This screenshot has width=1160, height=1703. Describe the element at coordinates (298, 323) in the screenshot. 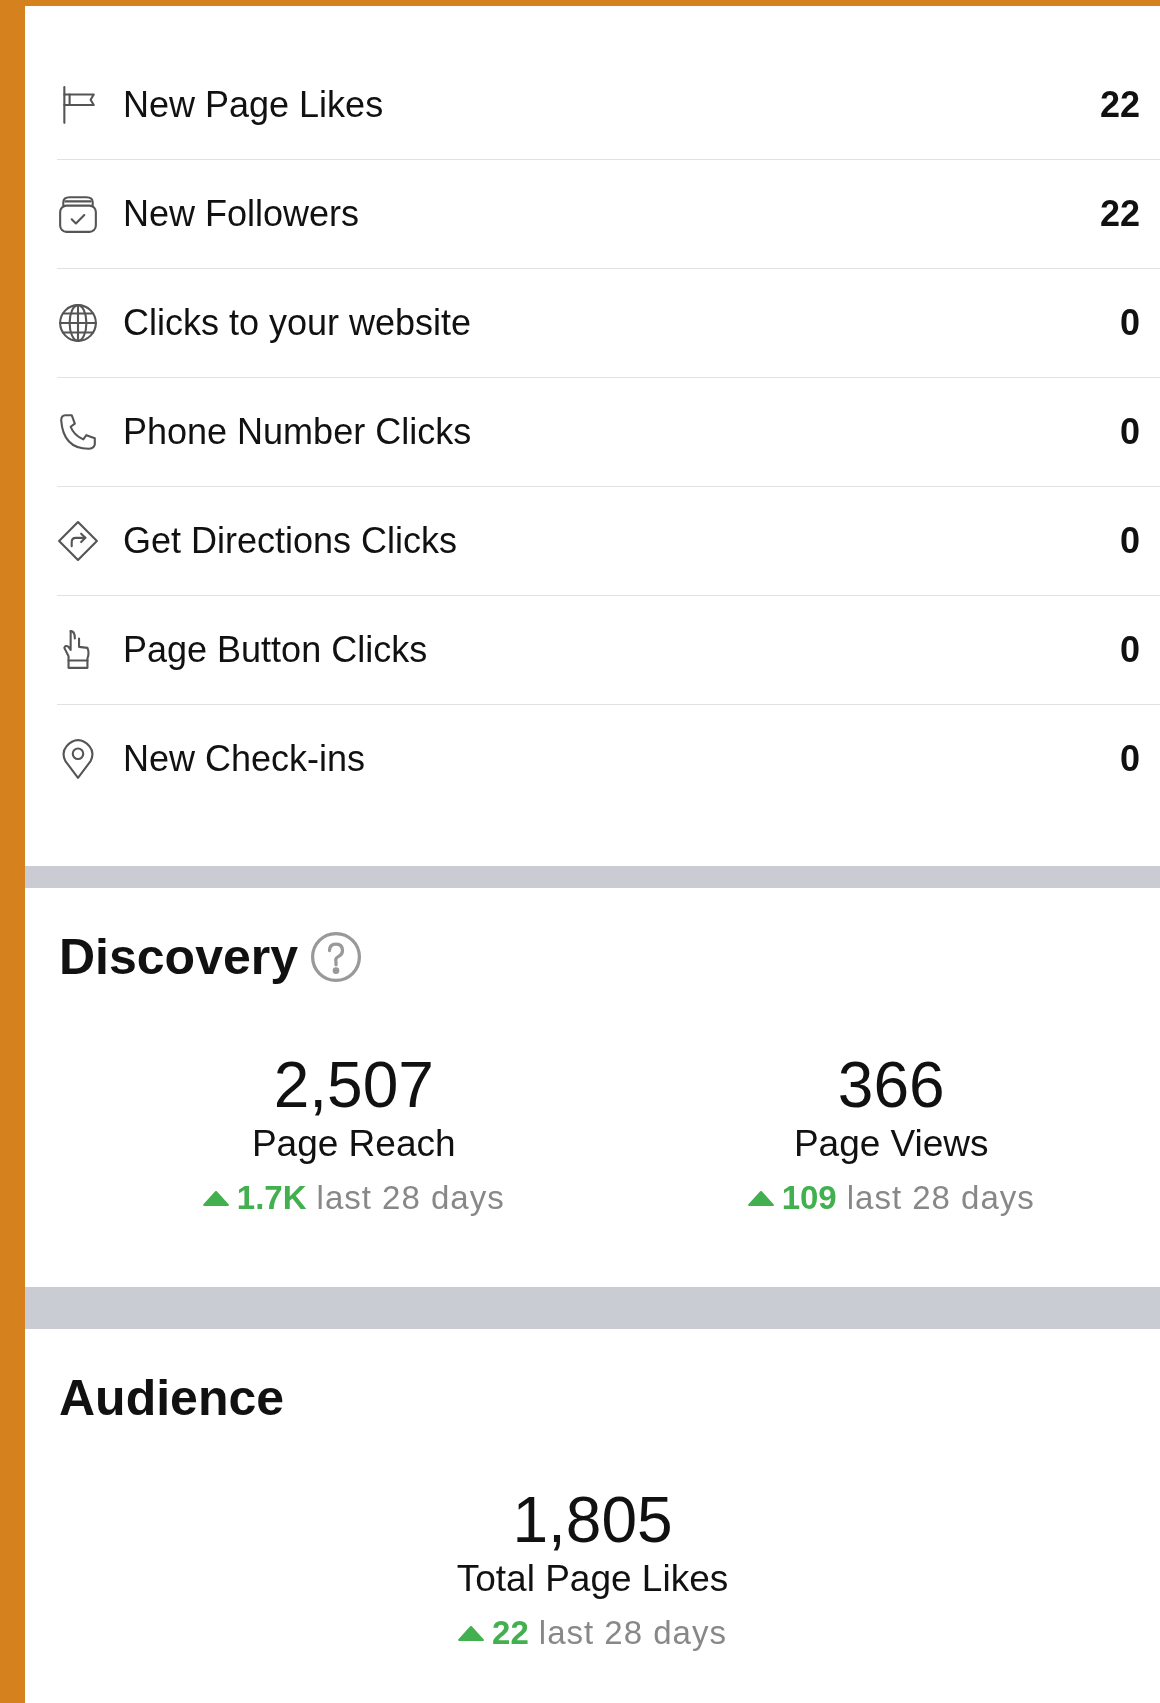

I see `metric-label: Clicks to your website` at that location.